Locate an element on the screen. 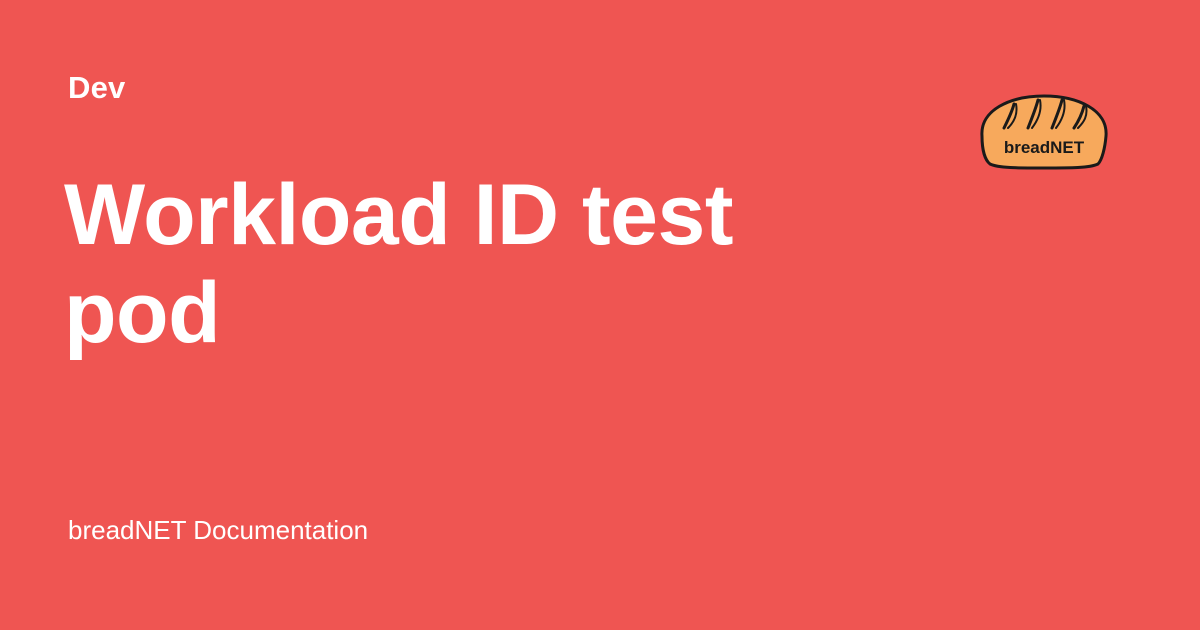 This screenshot has width=1200, height=630. bread-loaf-icon is located at coordinates (1044, 132).